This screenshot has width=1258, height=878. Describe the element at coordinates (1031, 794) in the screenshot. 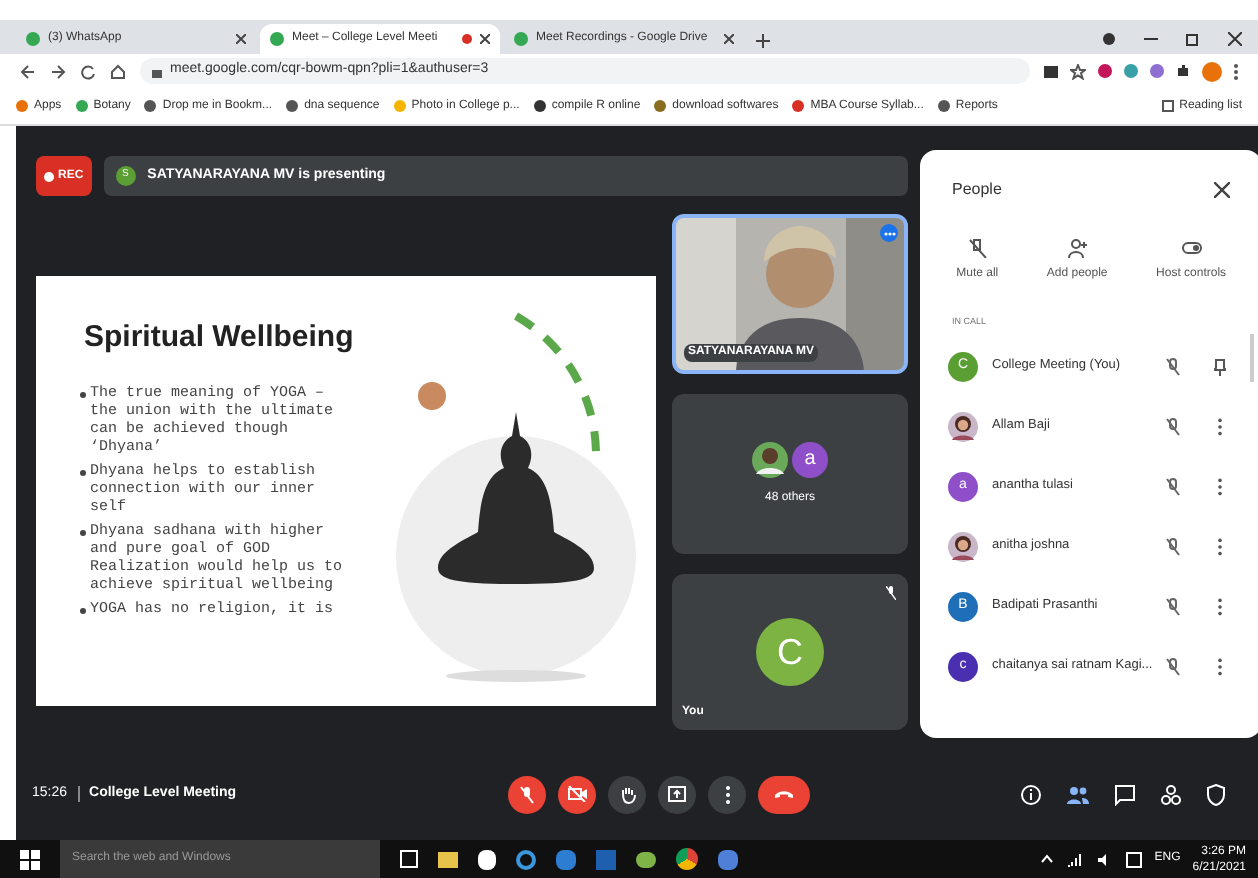

I see `info-icon` at that location.